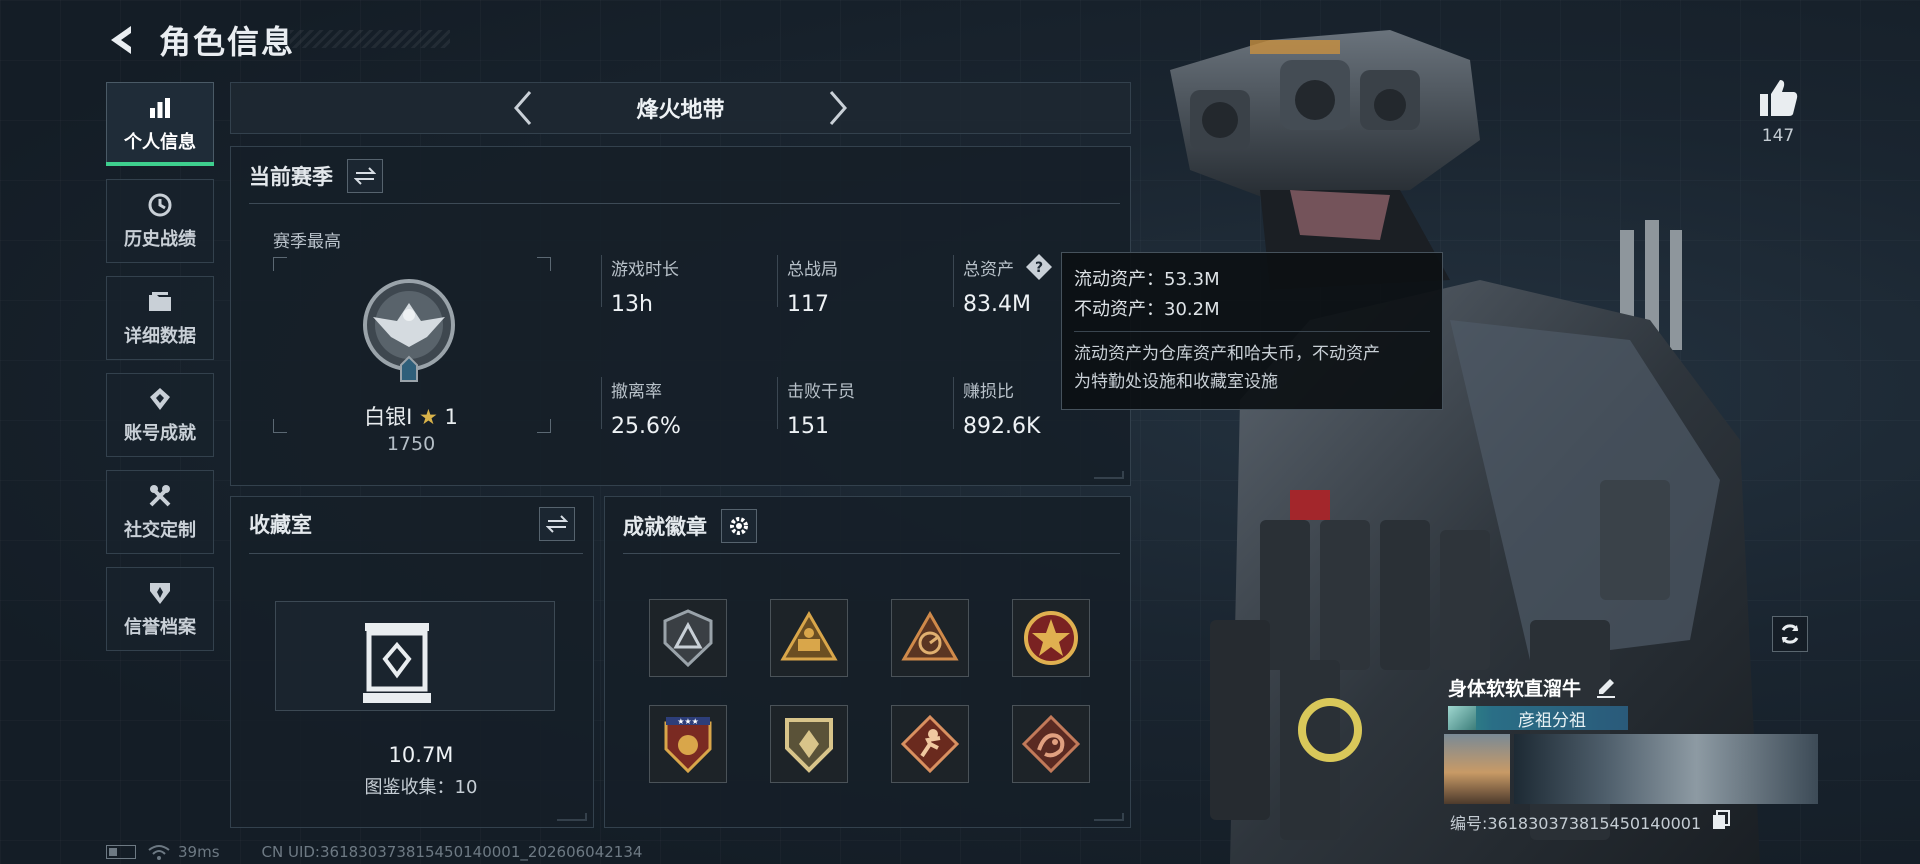 This screenshot has height=864, width=1920. I want to click on refresh-button, so click(1790, 634).